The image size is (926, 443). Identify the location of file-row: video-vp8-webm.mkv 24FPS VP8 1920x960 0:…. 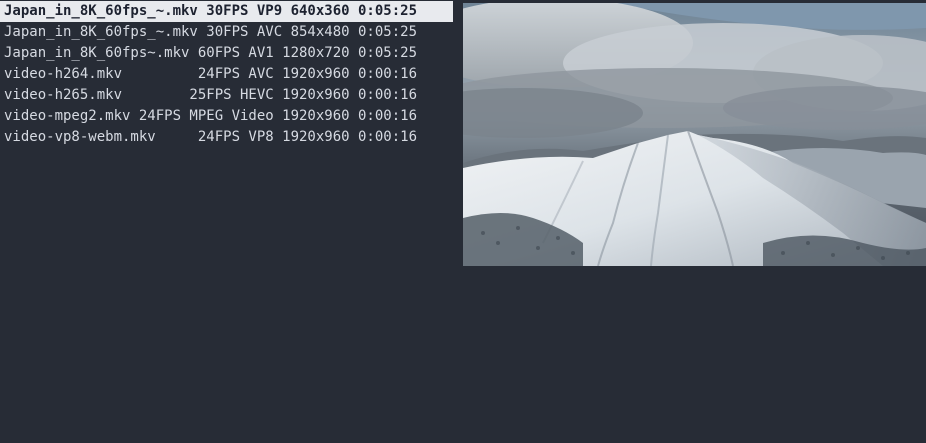
(228, 137).